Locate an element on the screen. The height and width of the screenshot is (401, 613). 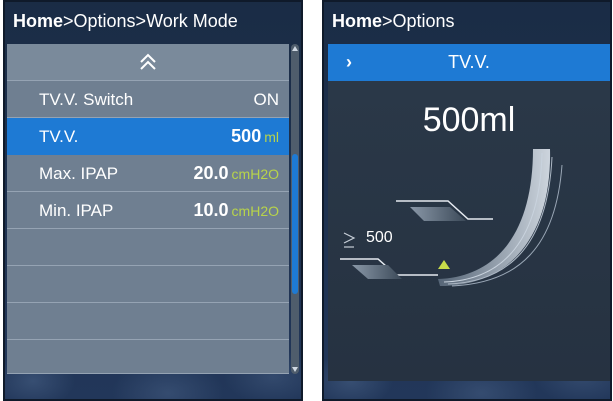
scroll-up-row is located at coordinates (148, 62).